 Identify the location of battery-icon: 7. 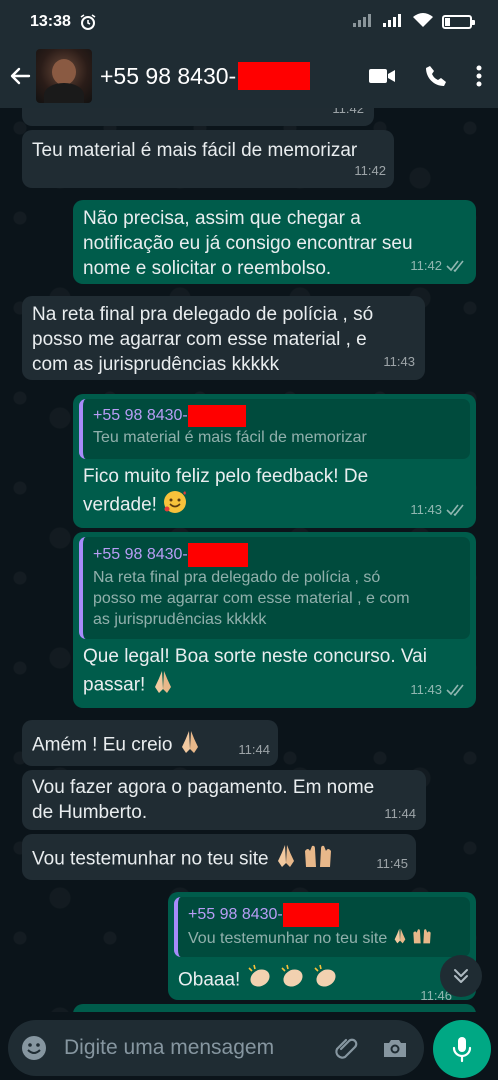
(458, 22).